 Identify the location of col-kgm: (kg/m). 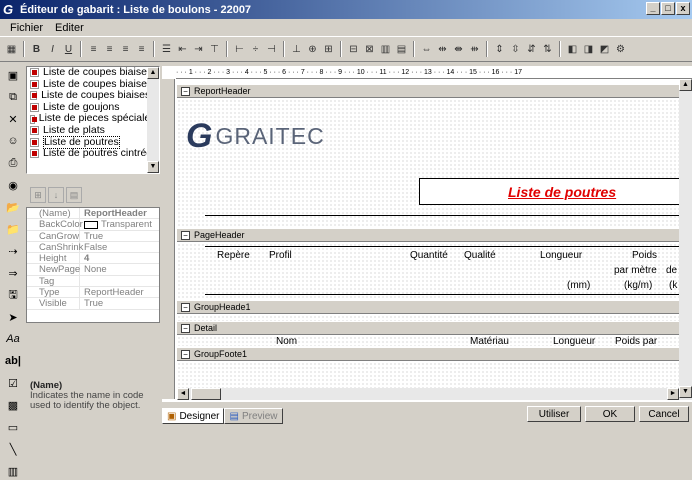
(638, 285).